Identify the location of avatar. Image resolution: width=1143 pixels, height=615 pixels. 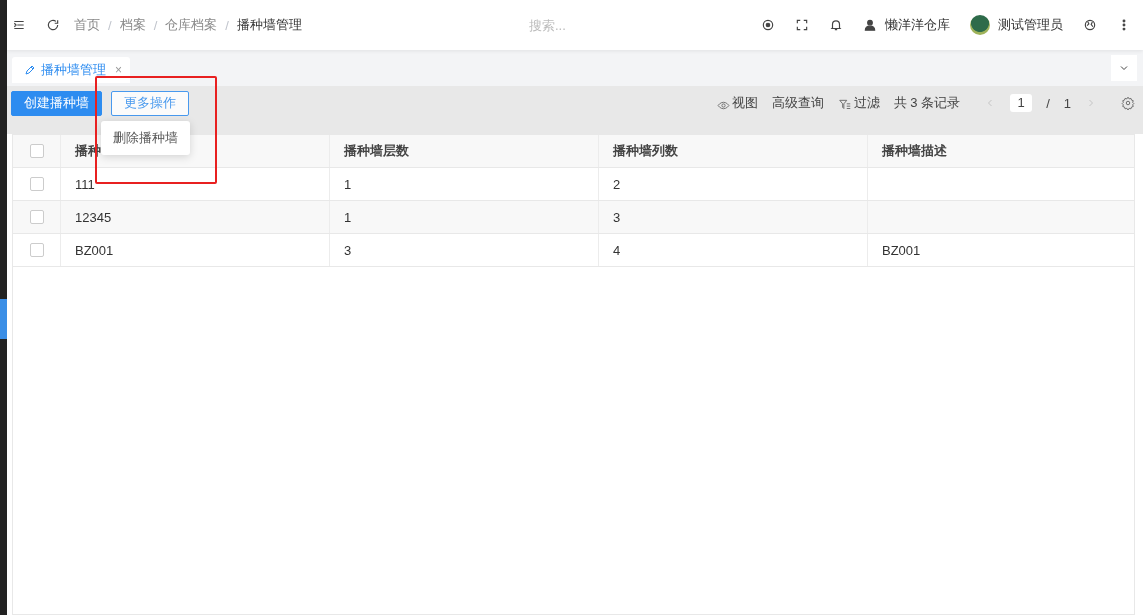
(980, 25).